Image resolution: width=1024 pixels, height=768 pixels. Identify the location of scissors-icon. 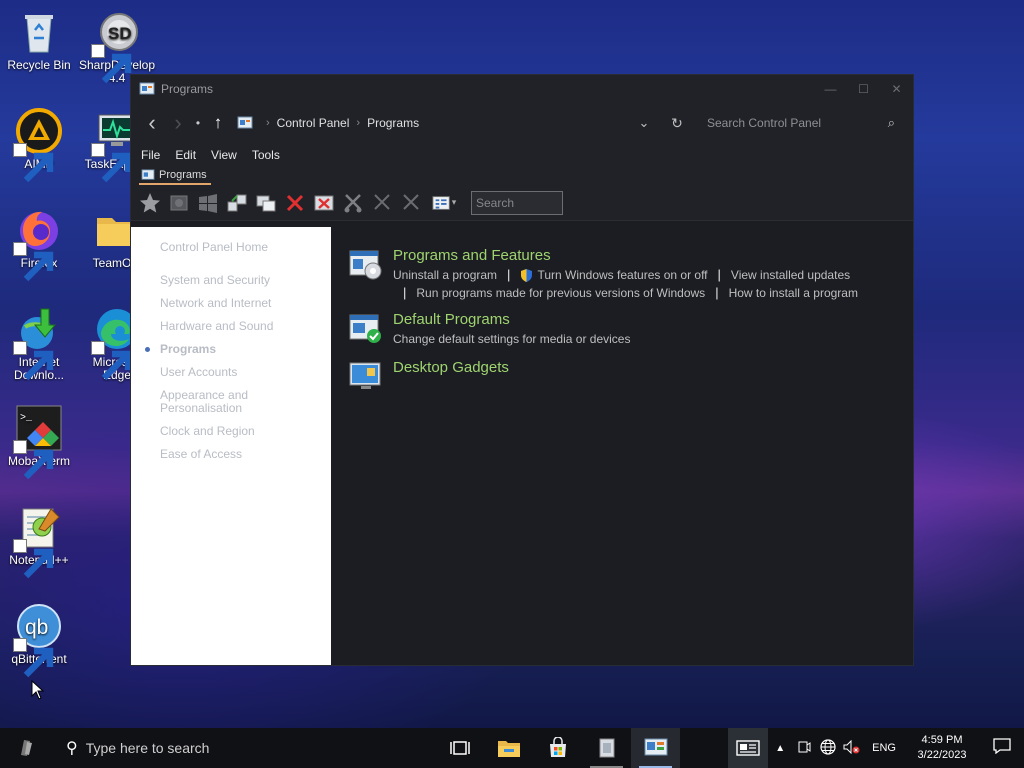
(410, 201).